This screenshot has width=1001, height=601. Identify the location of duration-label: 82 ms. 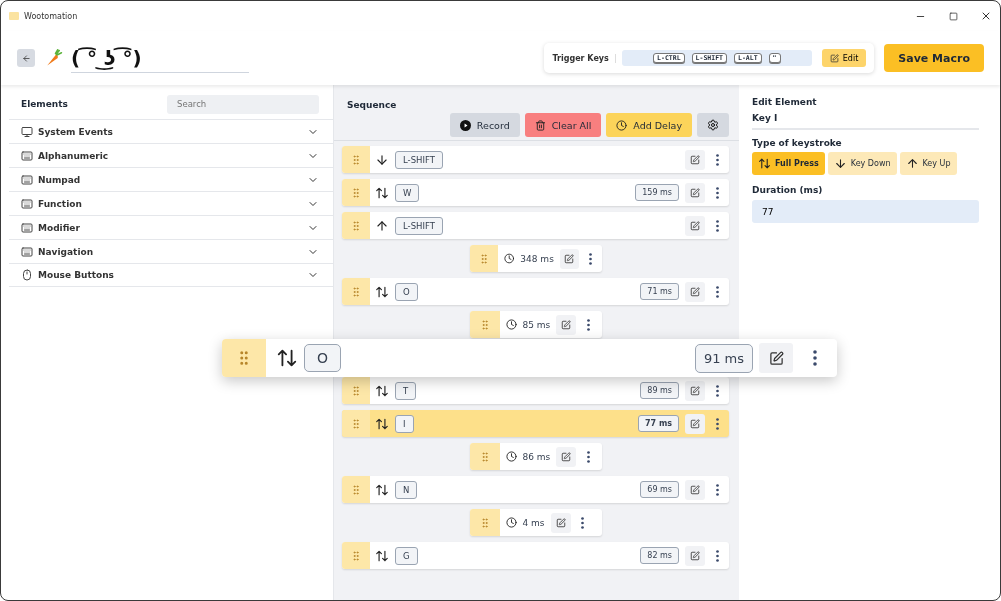
(659, 555).